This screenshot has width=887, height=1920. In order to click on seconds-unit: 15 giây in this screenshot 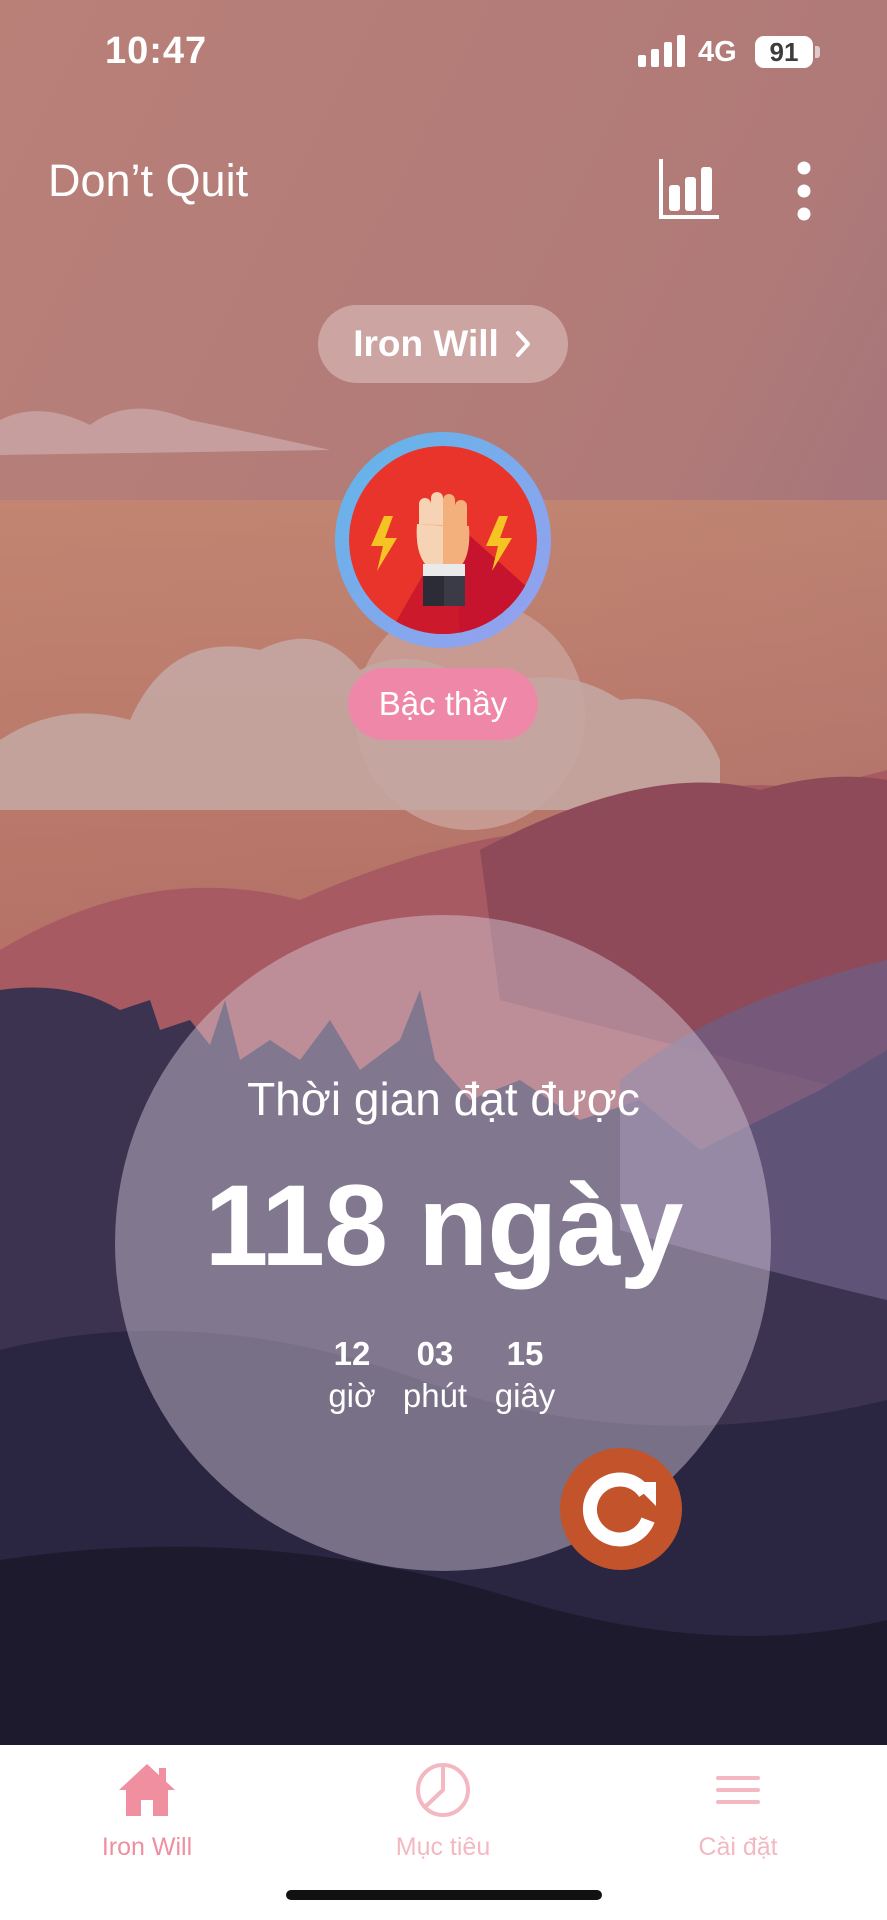, I will do `click(525, 1375)`.